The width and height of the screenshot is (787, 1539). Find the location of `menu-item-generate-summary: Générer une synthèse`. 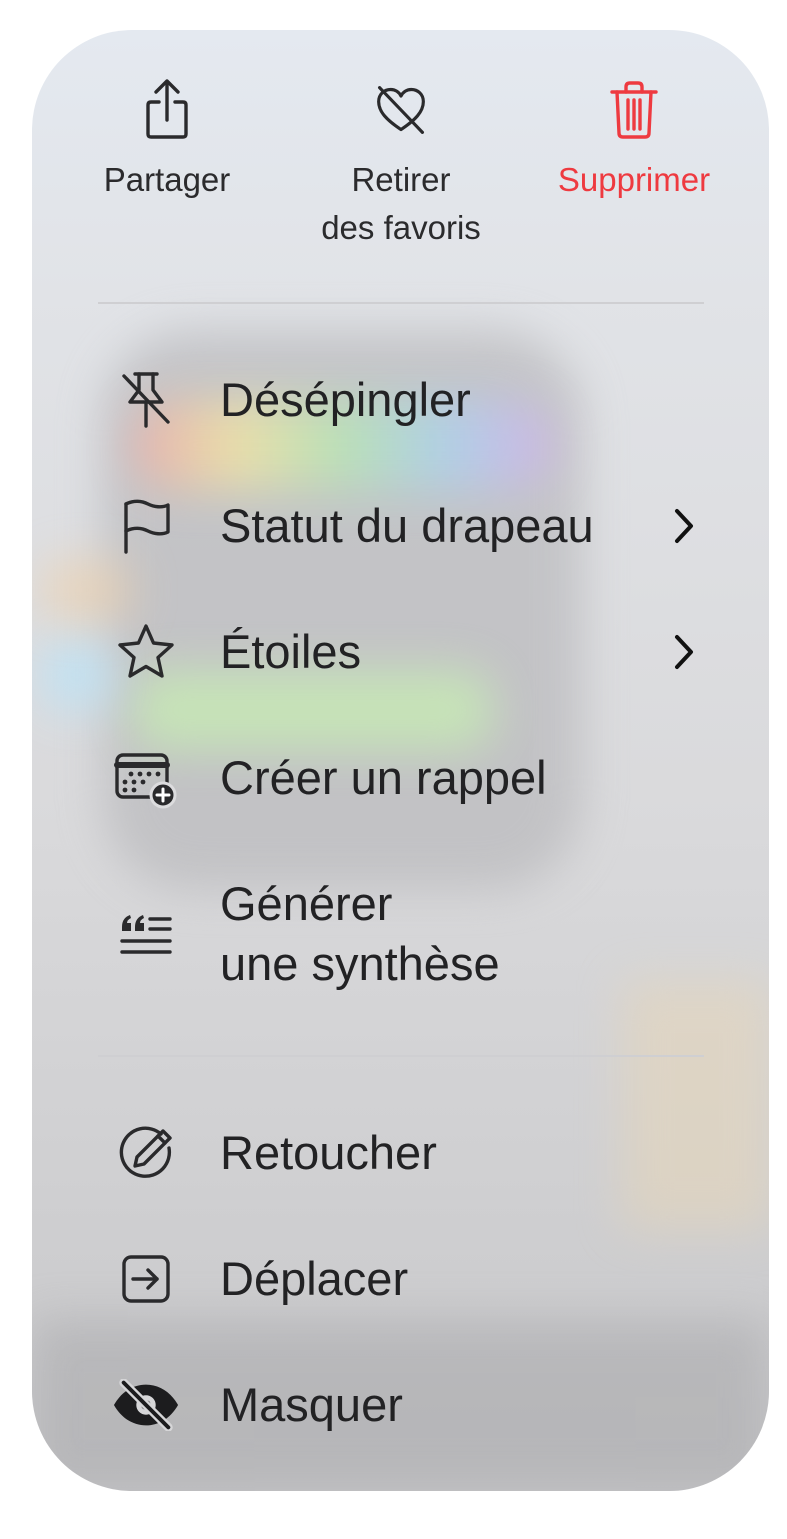

menu-item-generate-summary: Générer une synthèse is located at coordinates (400, 934).